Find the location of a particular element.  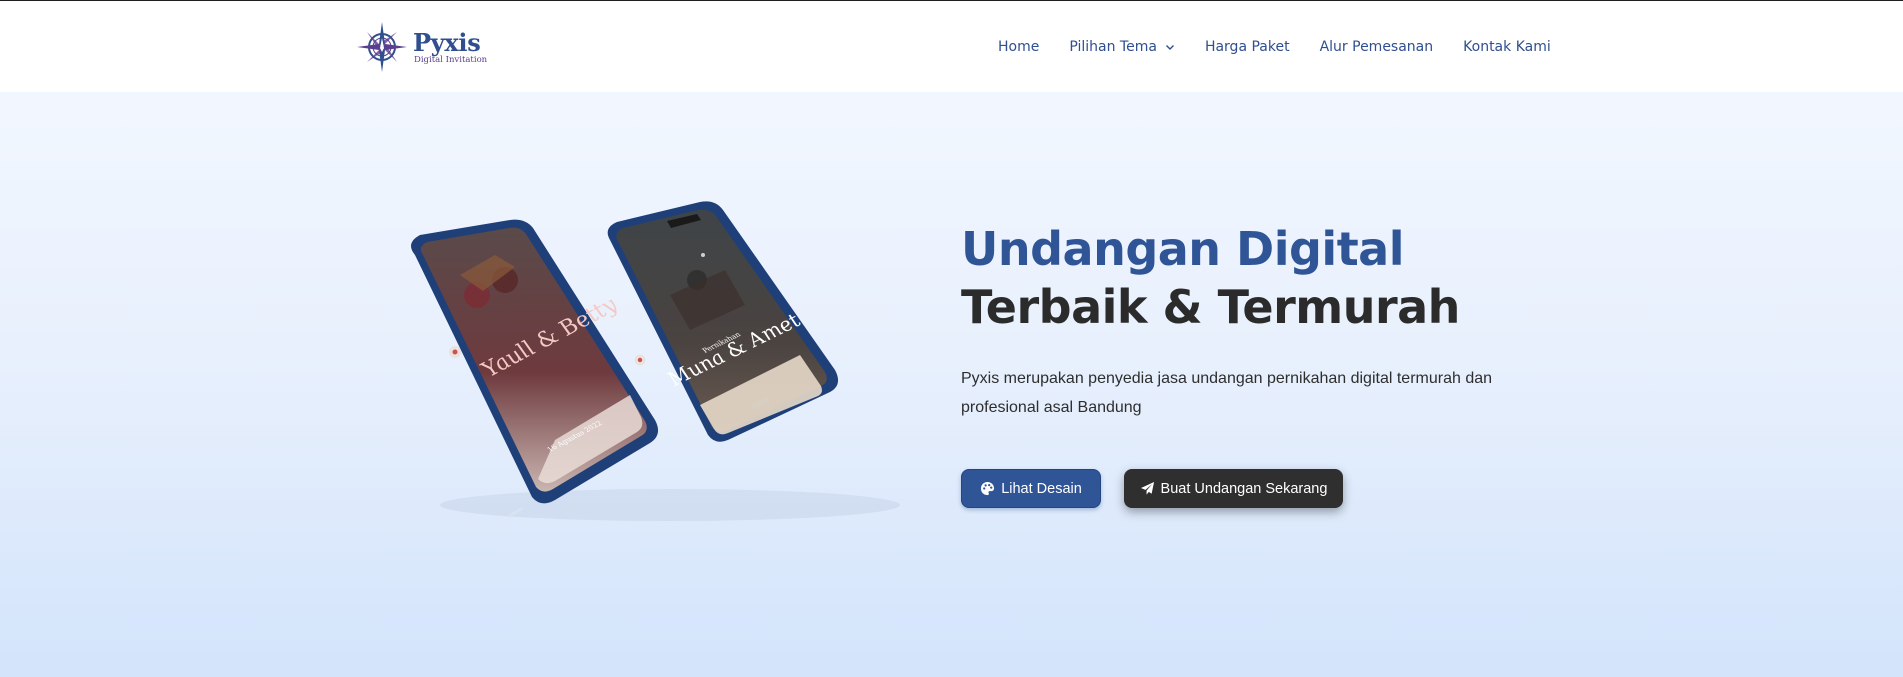

nav-harga-paket: Harga Paket is located at coordinates (1247, 47).